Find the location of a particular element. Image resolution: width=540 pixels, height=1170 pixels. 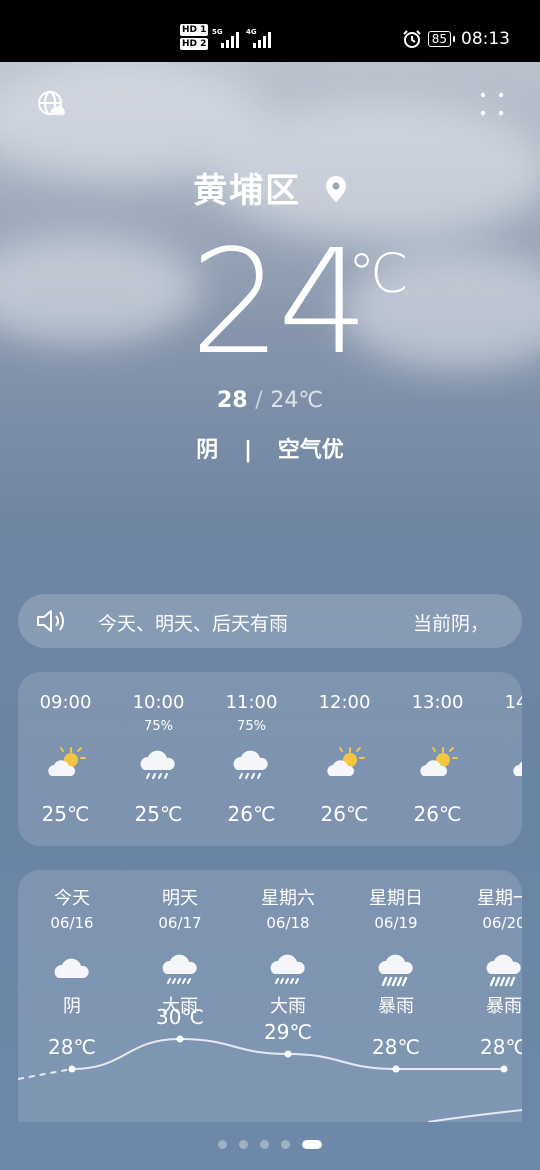

notice-text: 今天、明天、后天有雨 is located at coordinates (193, 624).